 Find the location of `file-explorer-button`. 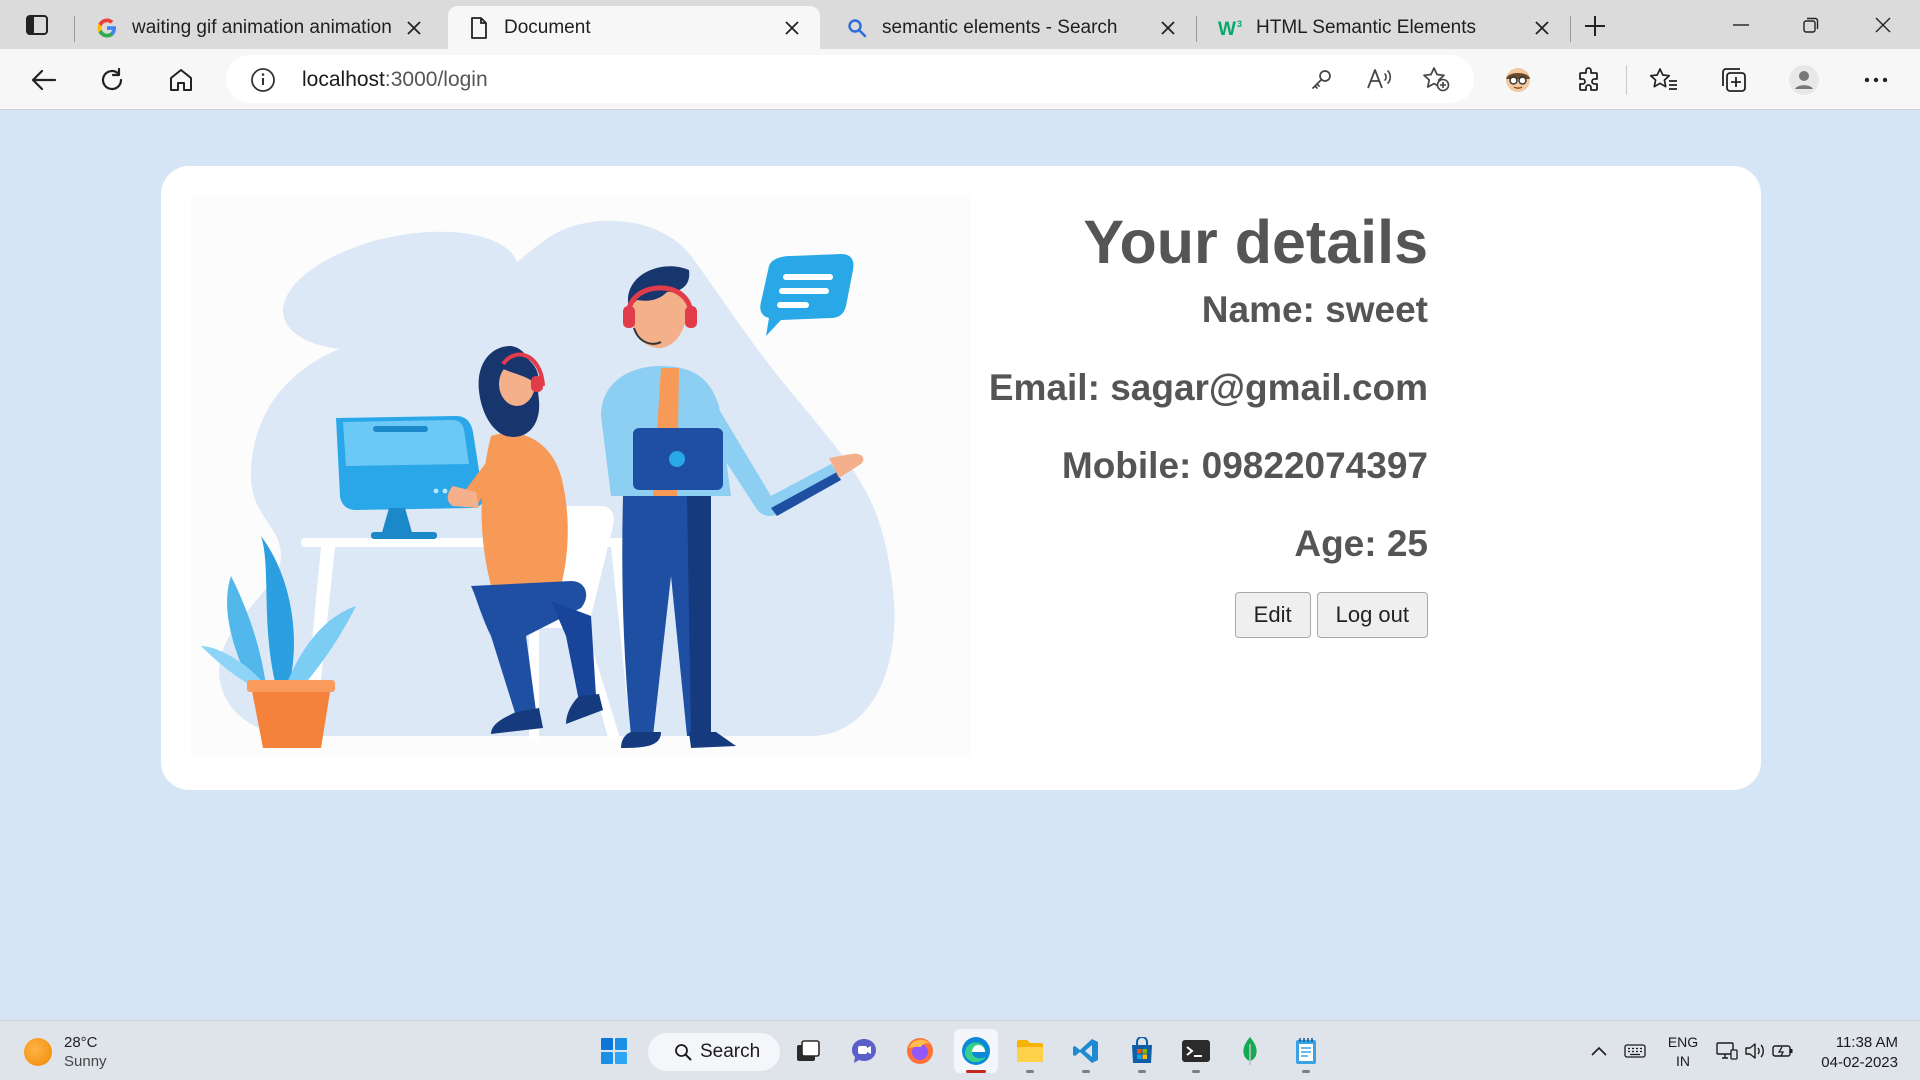

file-explorer-button is located at coordinates (1030, 1051).